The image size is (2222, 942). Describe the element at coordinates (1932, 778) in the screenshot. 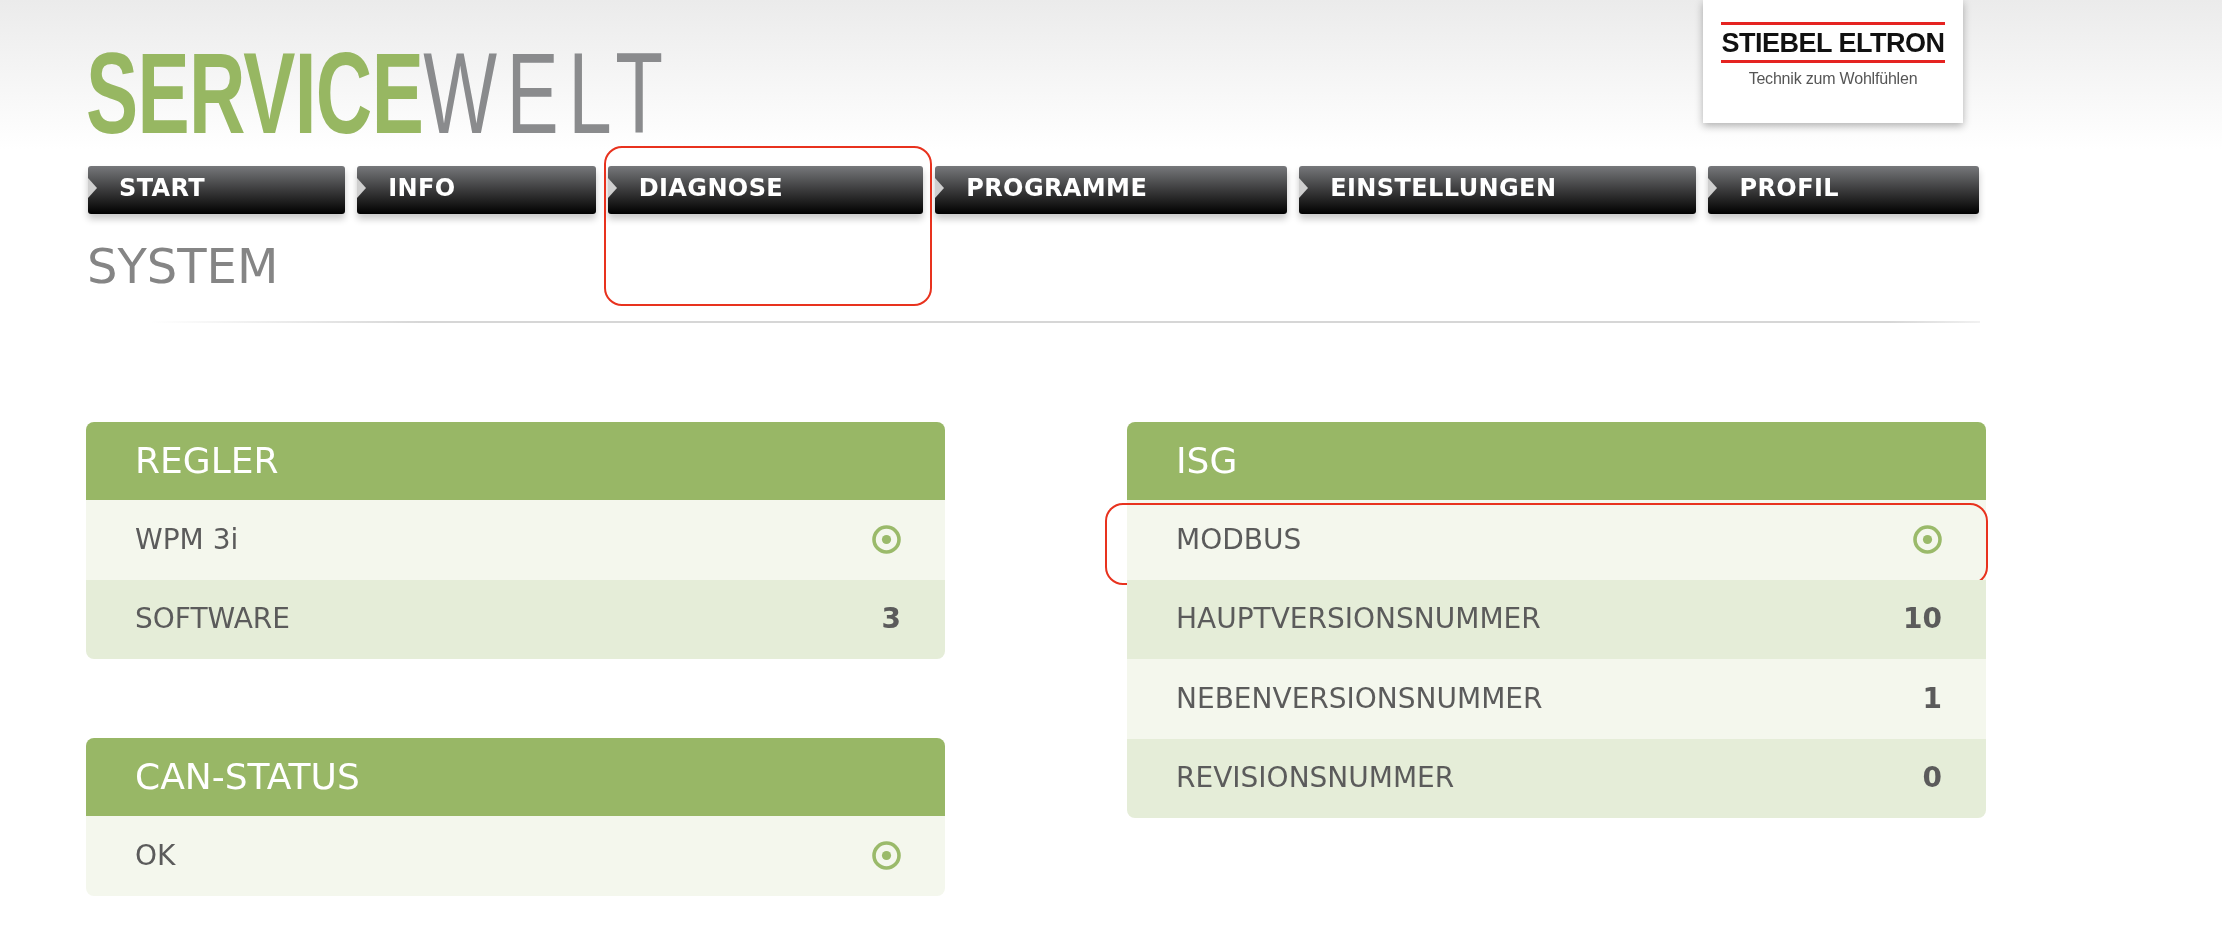

I see `row-value: 0` at that location.